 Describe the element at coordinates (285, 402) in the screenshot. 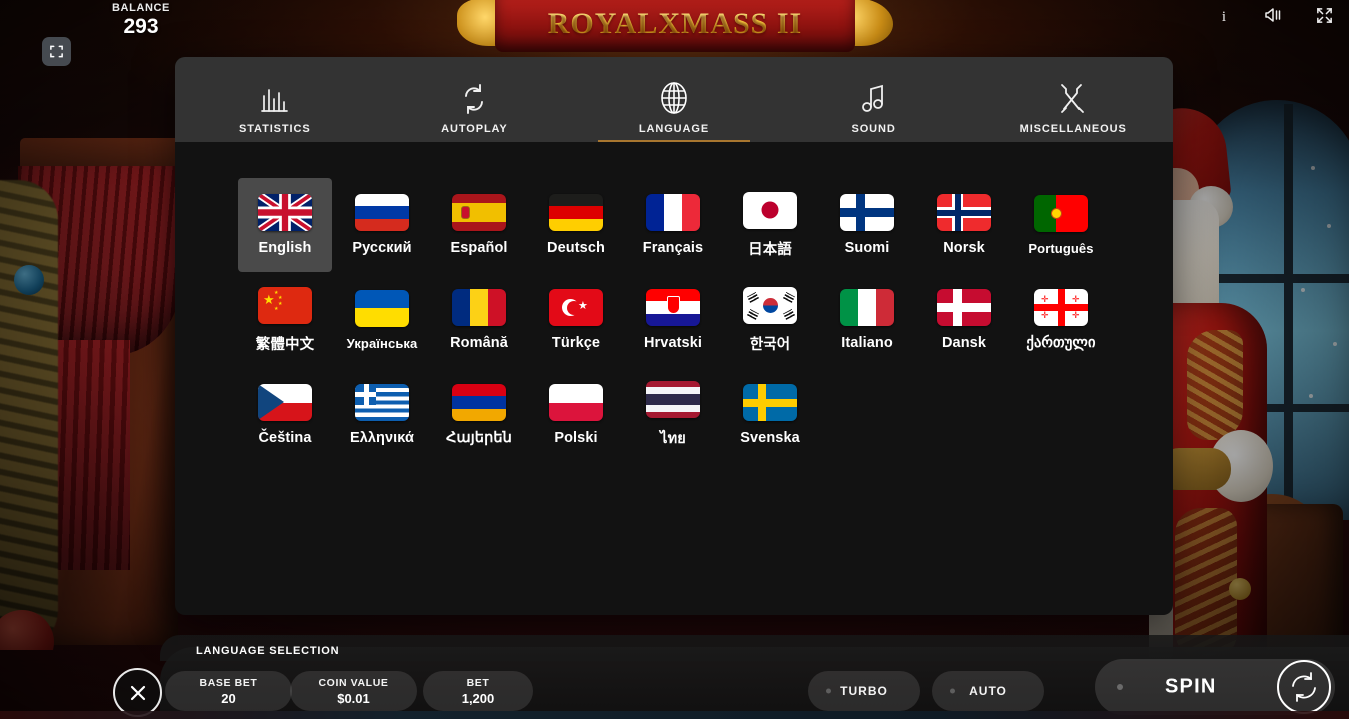

I see `flag-icon-cz` at that location.